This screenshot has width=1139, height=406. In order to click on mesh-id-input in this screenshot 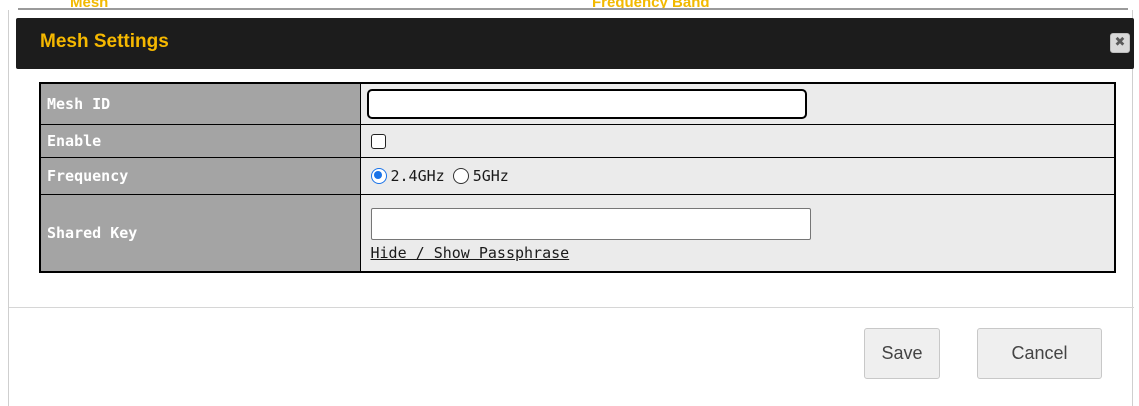, I will do `click(586, 103)`.